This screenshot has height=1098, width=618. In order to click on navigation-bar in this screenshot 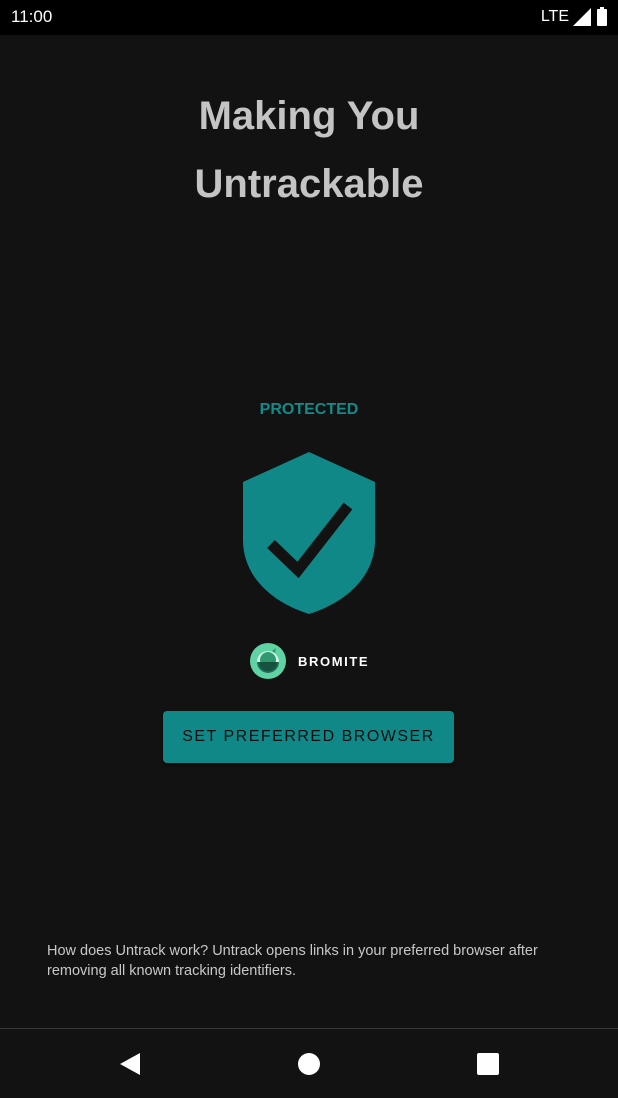, I will do `click(309, 1063)`.